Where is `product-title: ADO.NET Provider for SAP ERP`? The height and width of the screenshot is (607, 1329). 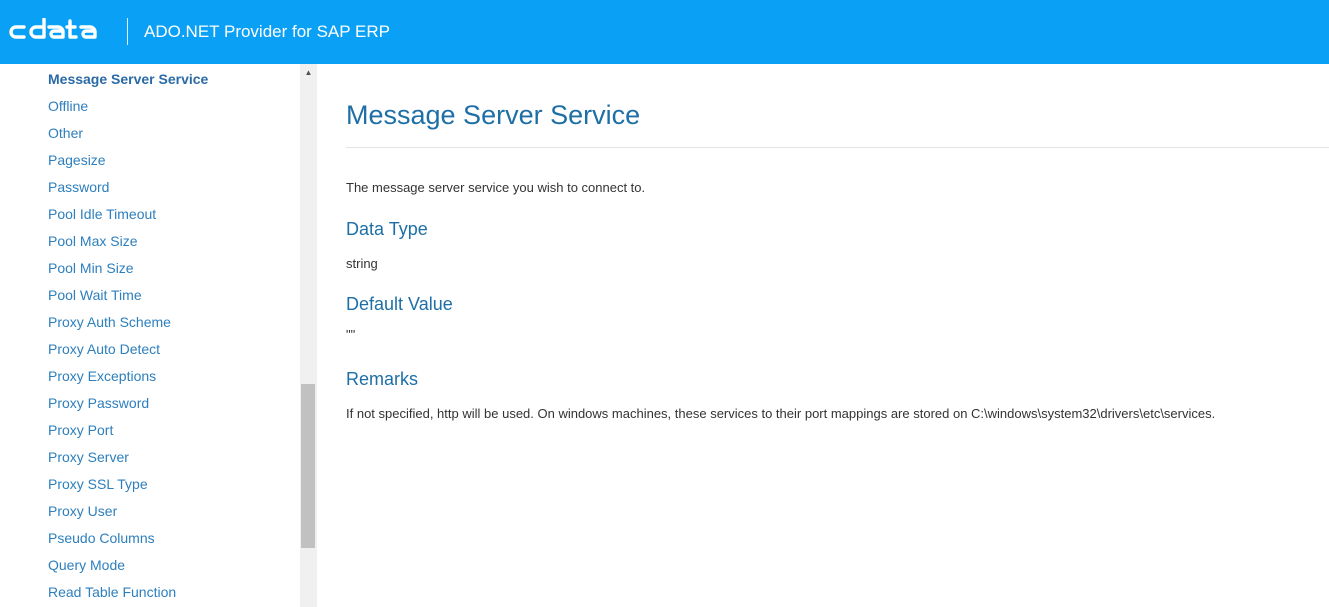
product-title: ADO.NET Provider for SAP ERP is located at coordinates (267, 31).